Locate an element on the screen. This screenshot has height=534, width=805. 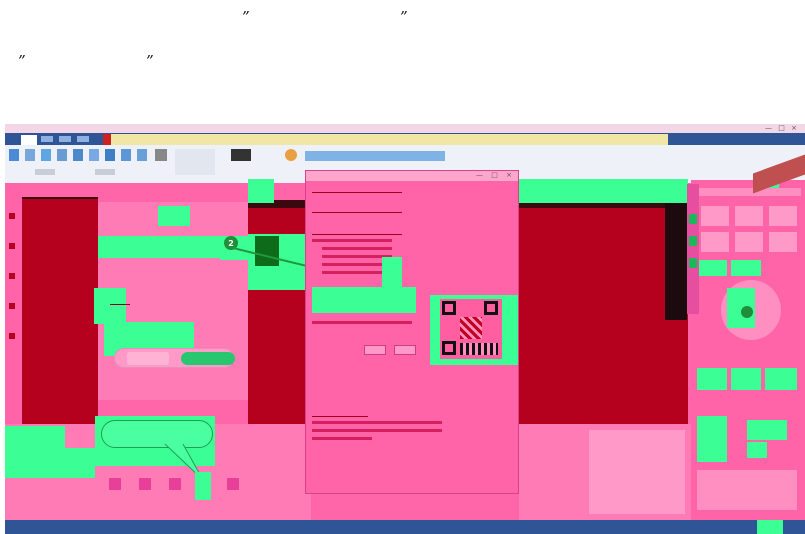
close-button: × is located at coordinates (794, 128).